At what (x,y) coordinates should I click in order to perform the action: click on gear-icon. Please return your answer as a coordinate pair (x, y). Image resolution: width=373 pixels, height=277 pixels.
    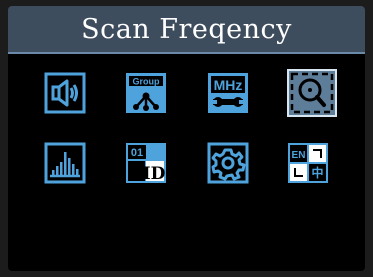
    Looking at the image, I should click on (228, 163).